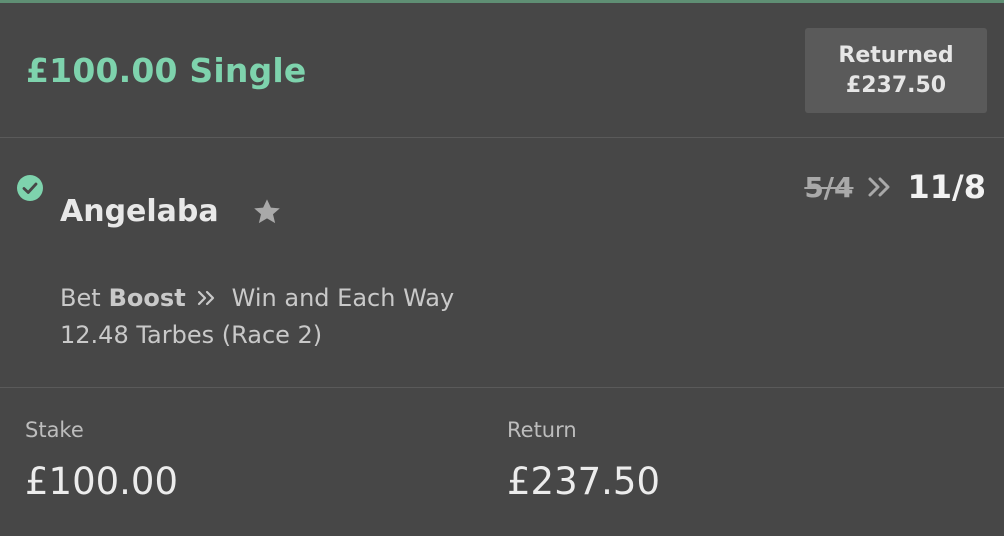  What do you see at coordinates (542, 430) in the screenshot?
I see `return-label: Return` at bounding box center [542, 430].